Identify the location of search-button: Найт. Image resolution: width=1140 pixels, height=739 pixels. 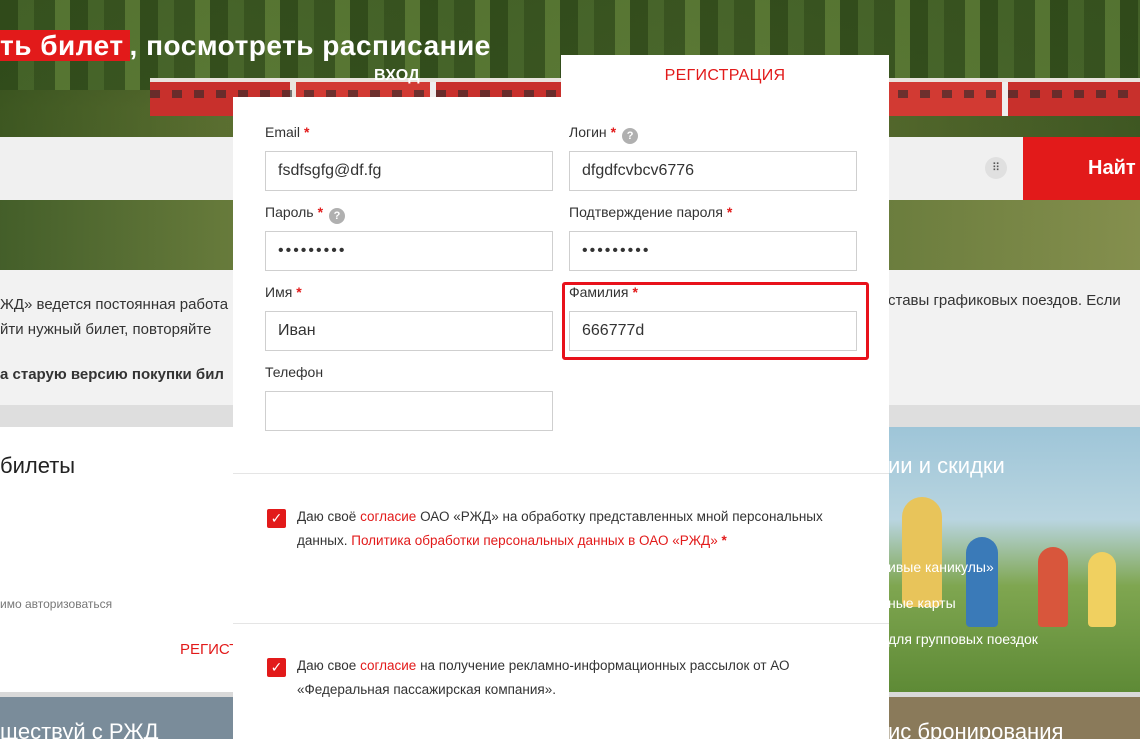
(1081, 168).